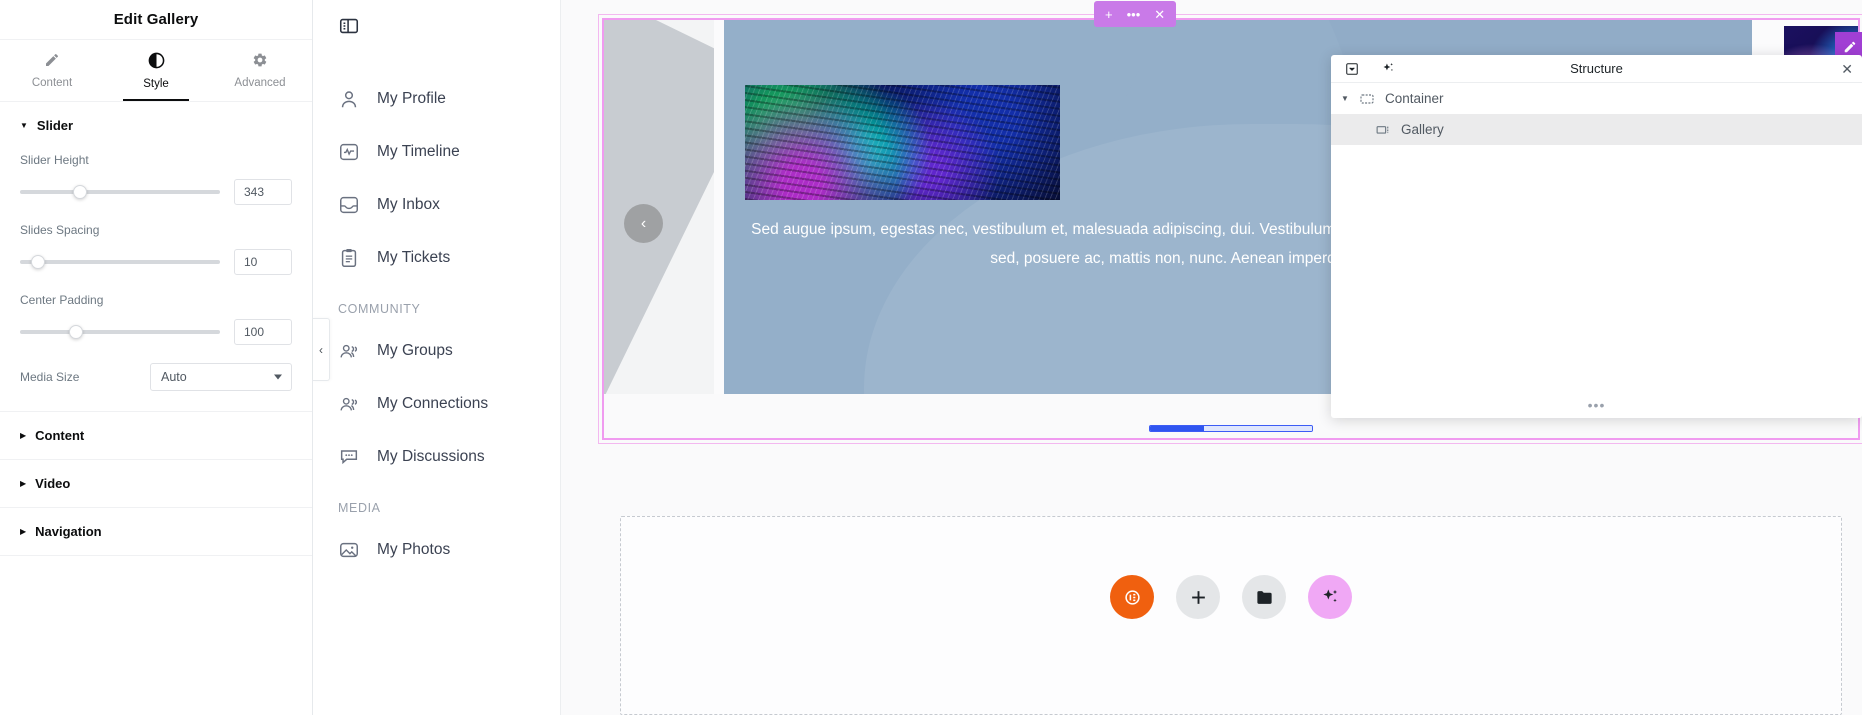 This screenshot has width=1862, height=715. Describe the element at coordinates (1414, 98) in the screenshot. I see `navigator-item-label: Container` at that location.